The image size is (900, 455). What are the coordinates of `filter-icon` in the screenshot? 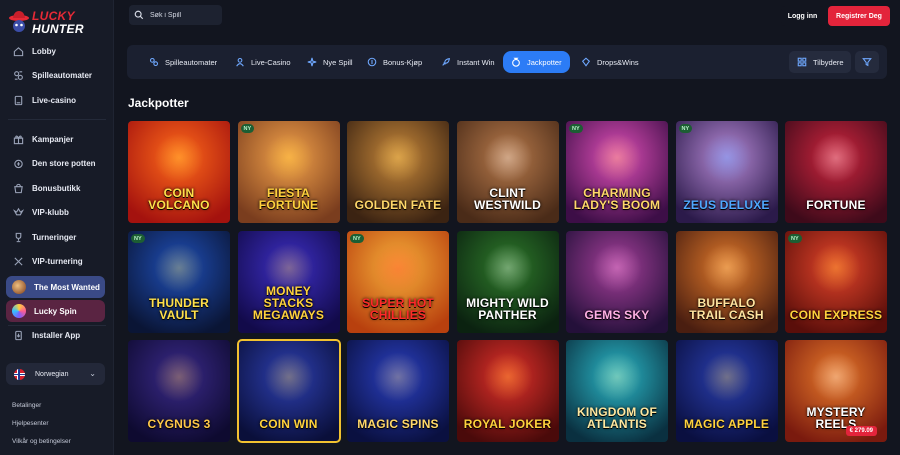 It's located at (867, 62).